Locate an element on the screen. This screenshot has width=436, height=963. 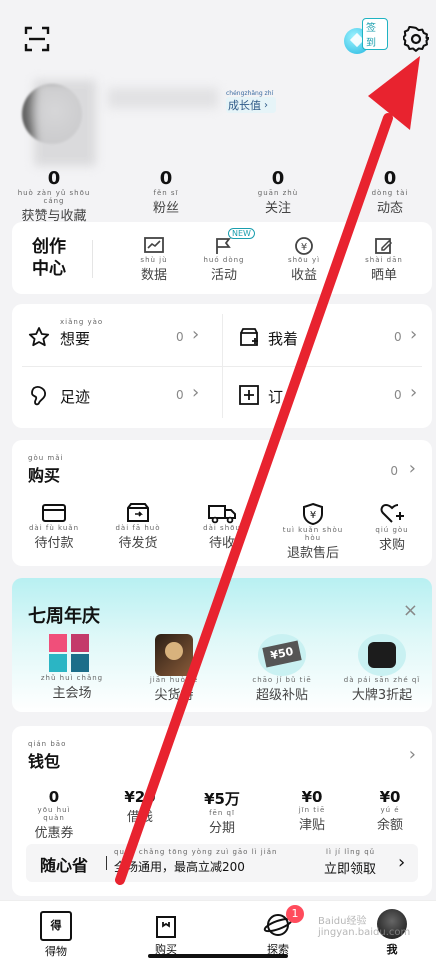
avatar-blur-area is located at coordinates (65, 123).